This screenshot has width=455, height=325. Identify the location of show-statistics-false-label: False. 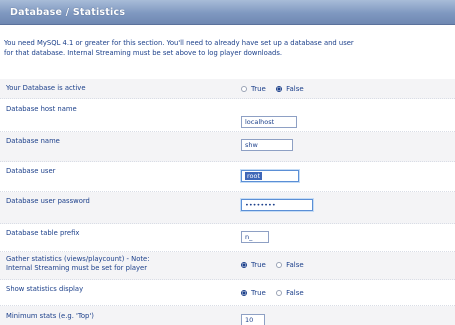
(295, 293).